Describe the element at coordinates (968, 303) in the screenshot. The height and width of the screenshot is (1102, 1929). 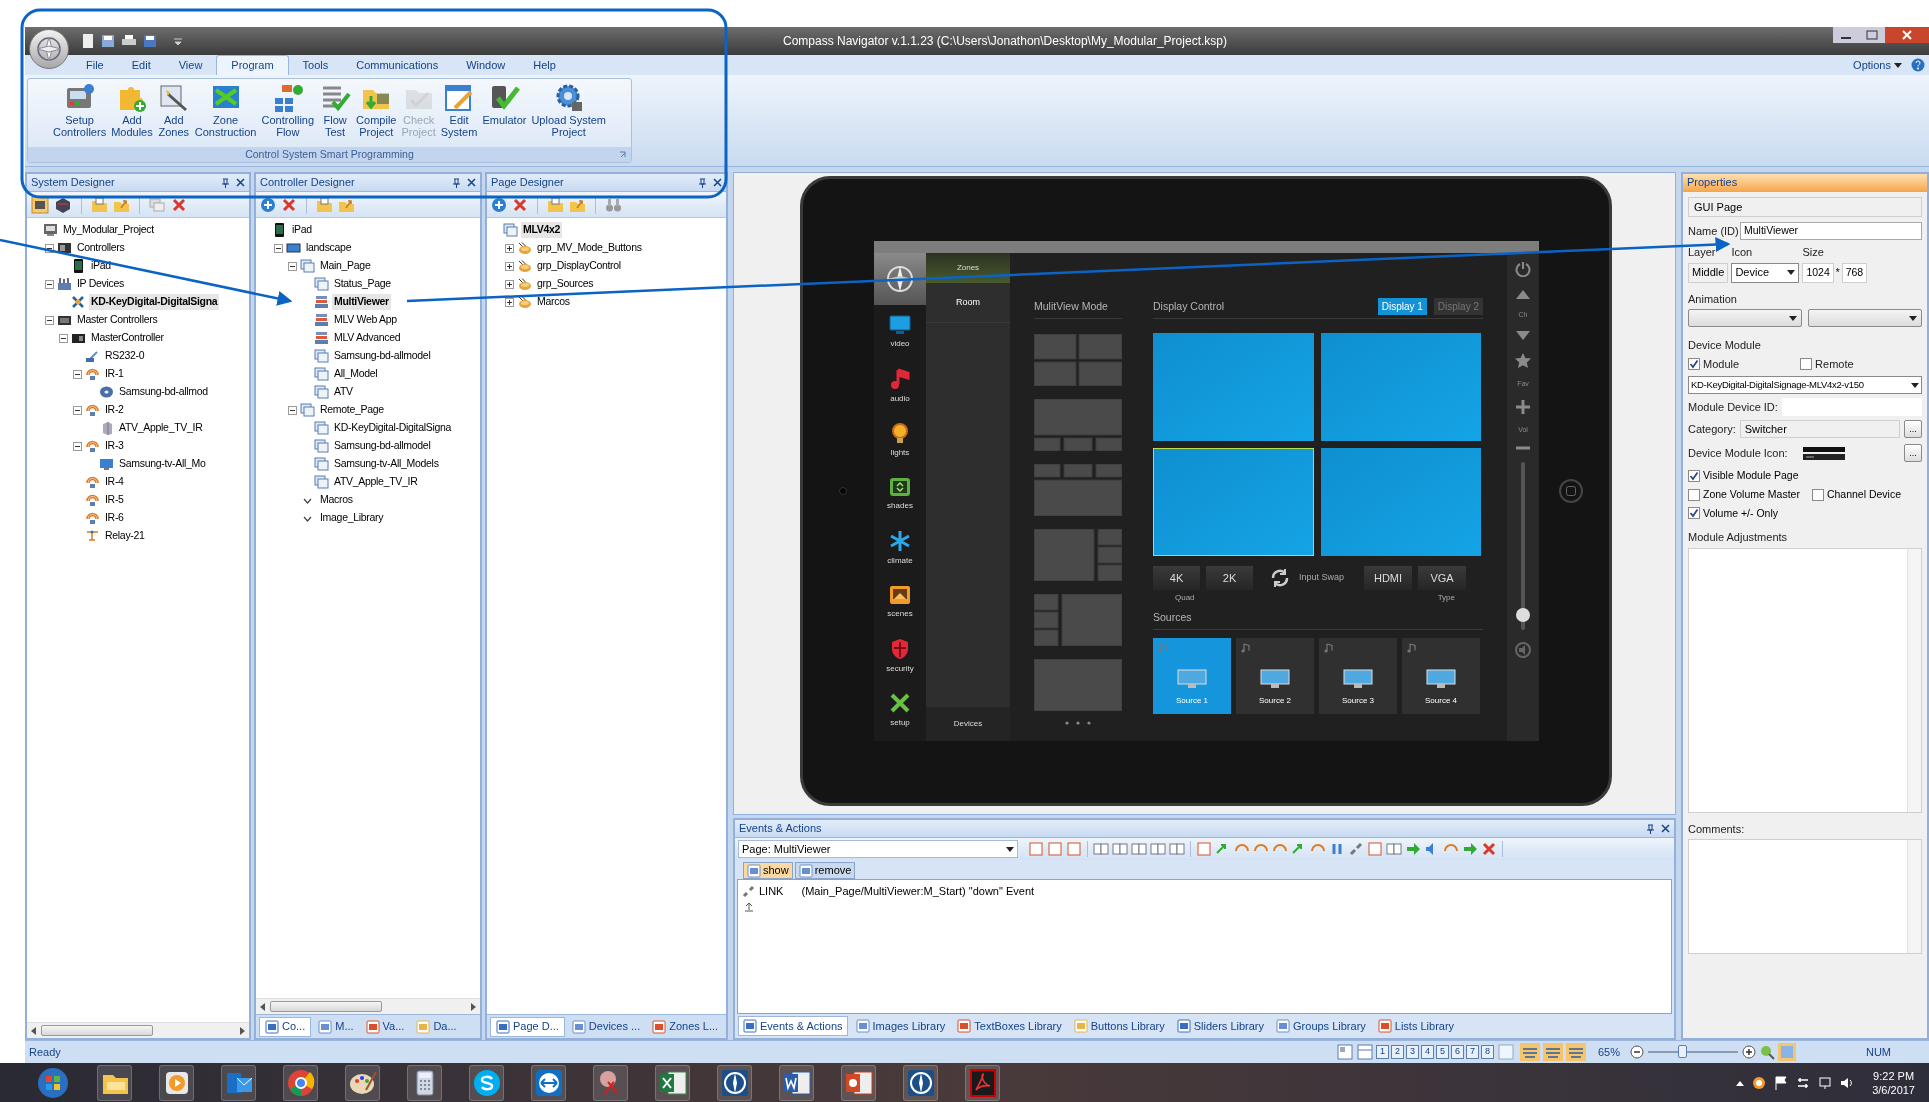
I see `room-item: Room` at that location.